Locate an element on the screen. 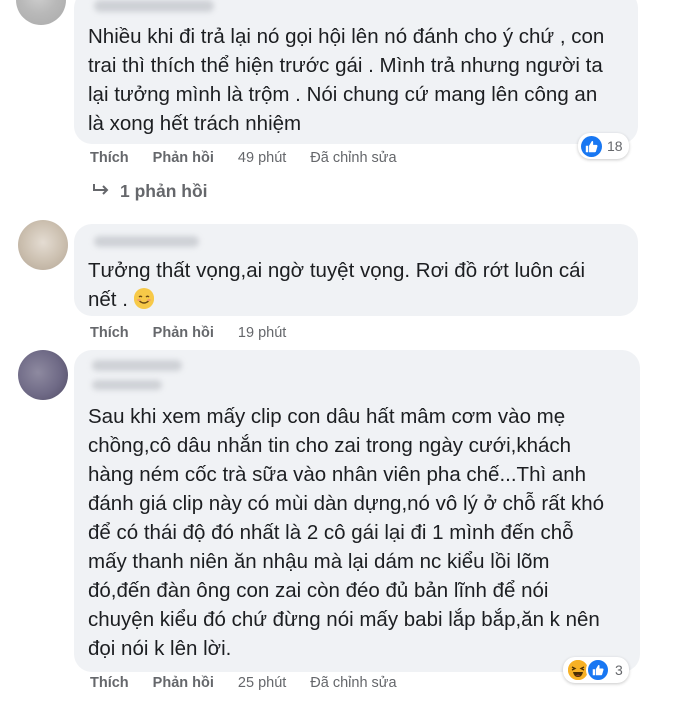  timestamp: 49 phút is located at coordinates (262, 158).